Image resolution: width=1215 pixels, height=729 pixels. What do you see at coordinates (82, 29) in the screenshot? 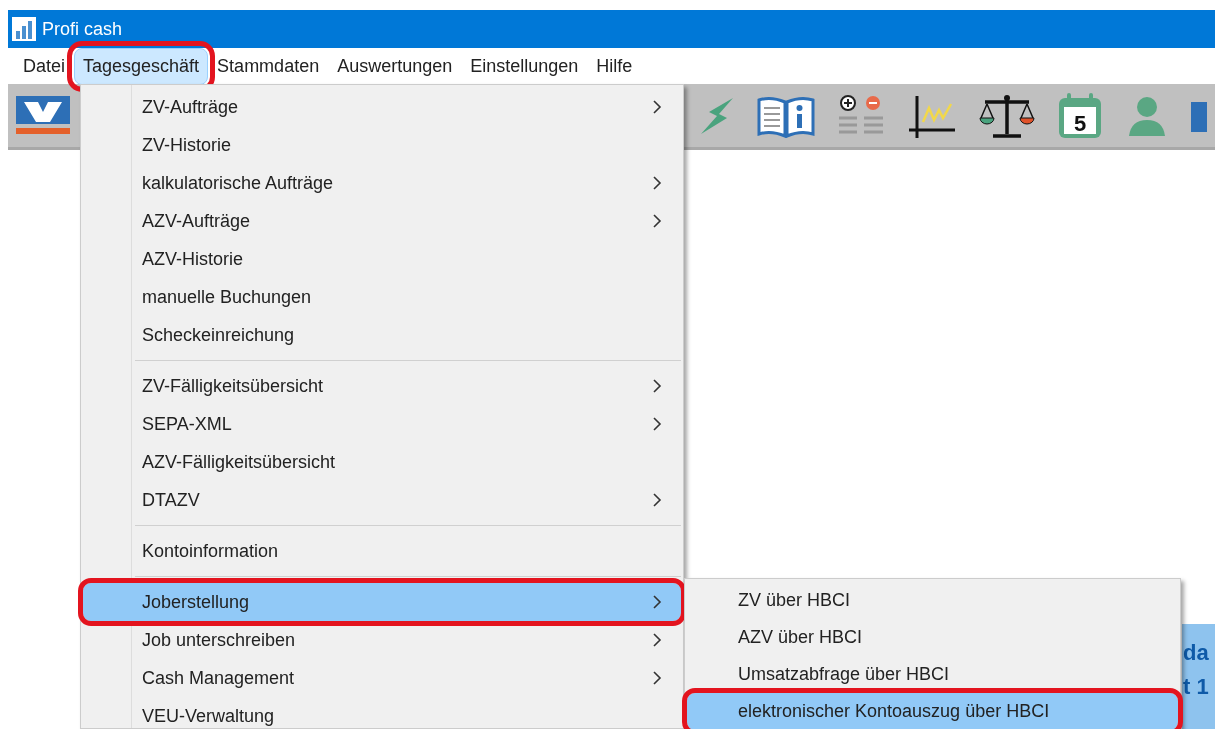
I see `window-title: Profi cash` at bounding box center [82, 29].